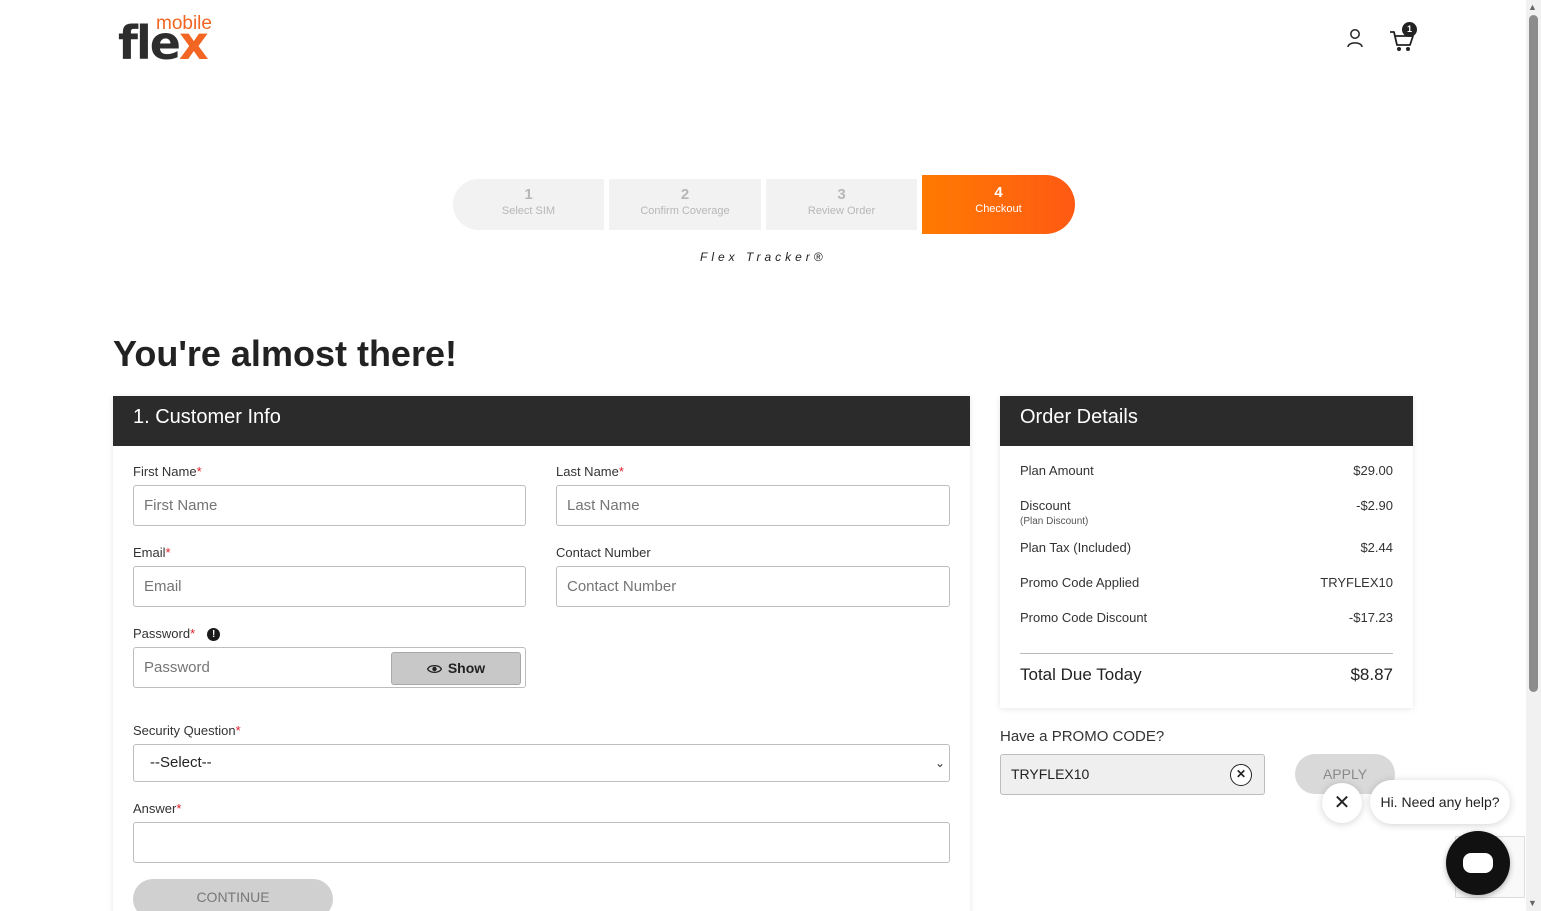 The height and width of the screenshot is (911, 1541). I want to click on first-name-label: First Name*, so click(167, 472).